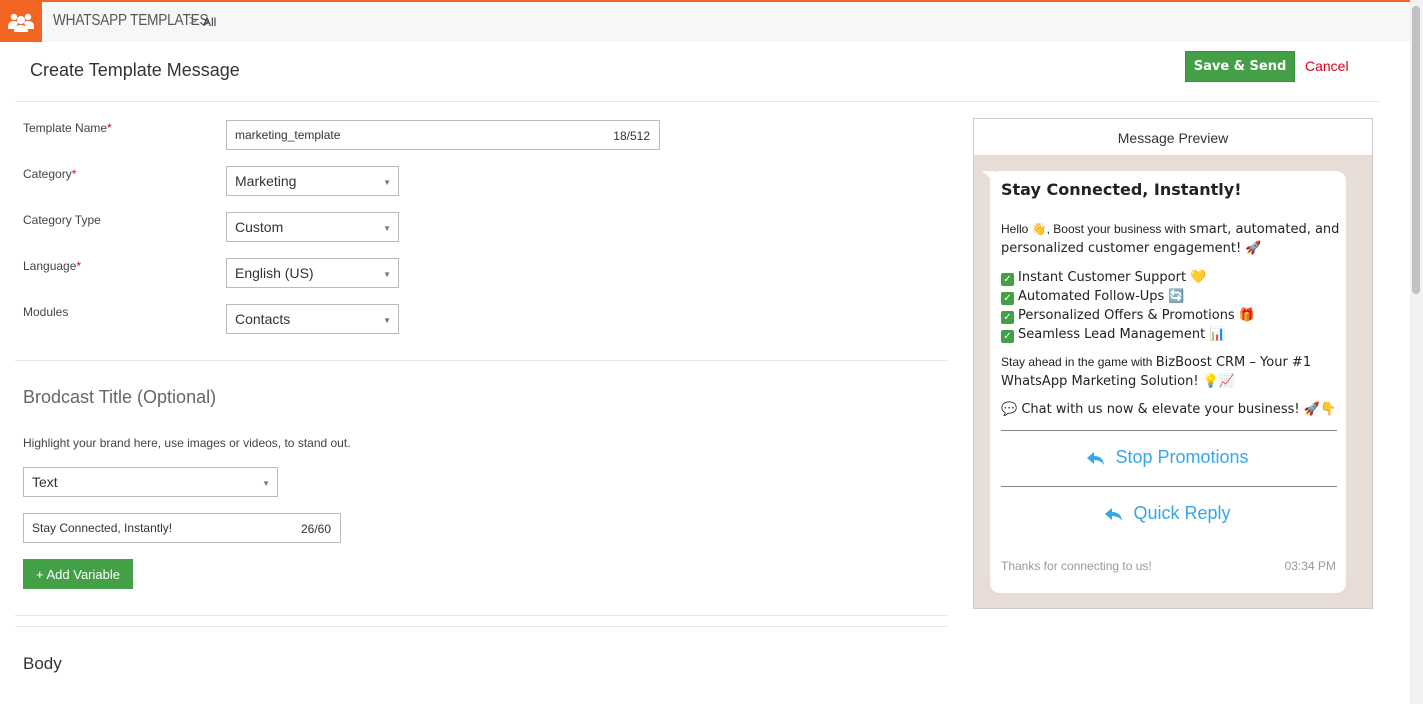 This screenshot has width=1423, height=704. Describe the element at coordinates (1171, 315) in the screenshot. I see `list-item: ✓ Personalized Offers & Promotions 🎁` at that location.